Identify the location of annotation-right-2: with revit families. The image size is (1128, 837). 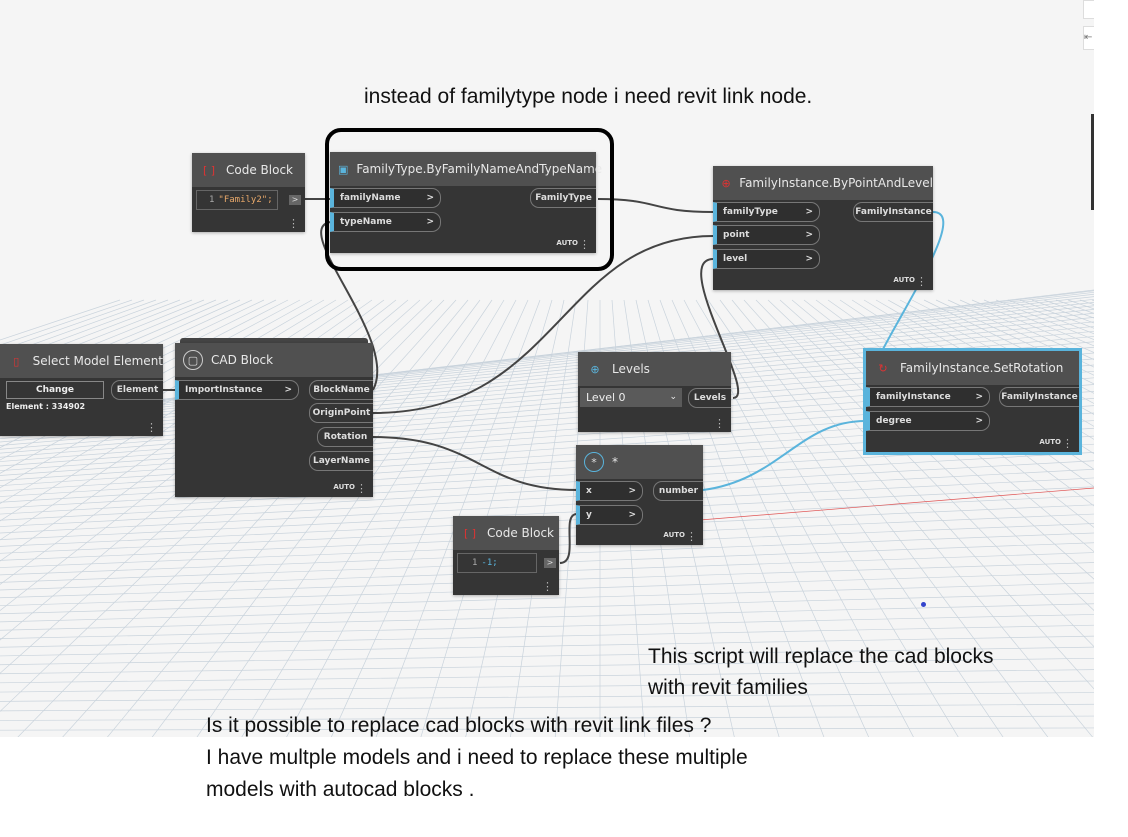
(728, 687).